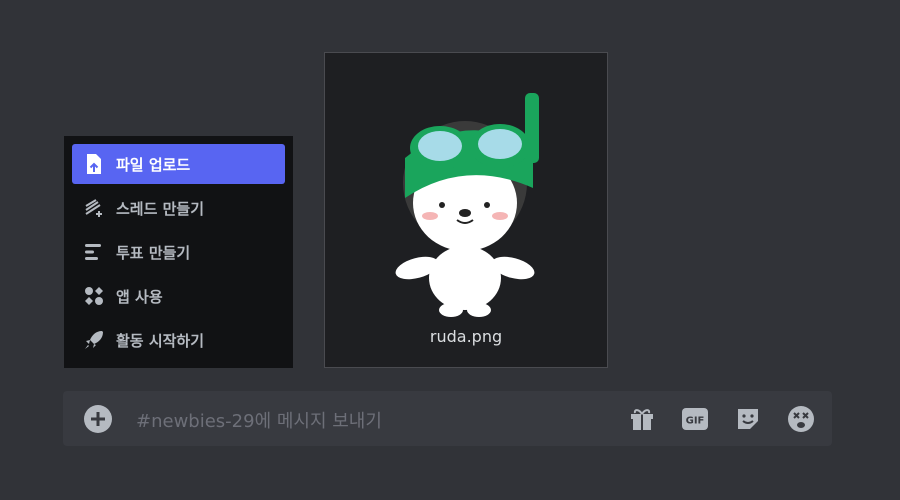 This screenshot has height=500, width=900. What do you see at coordinates (160, 340) in the screenshot?
I see `menu-item-label: 활동 시작하기` at bounding box center [160, 340].